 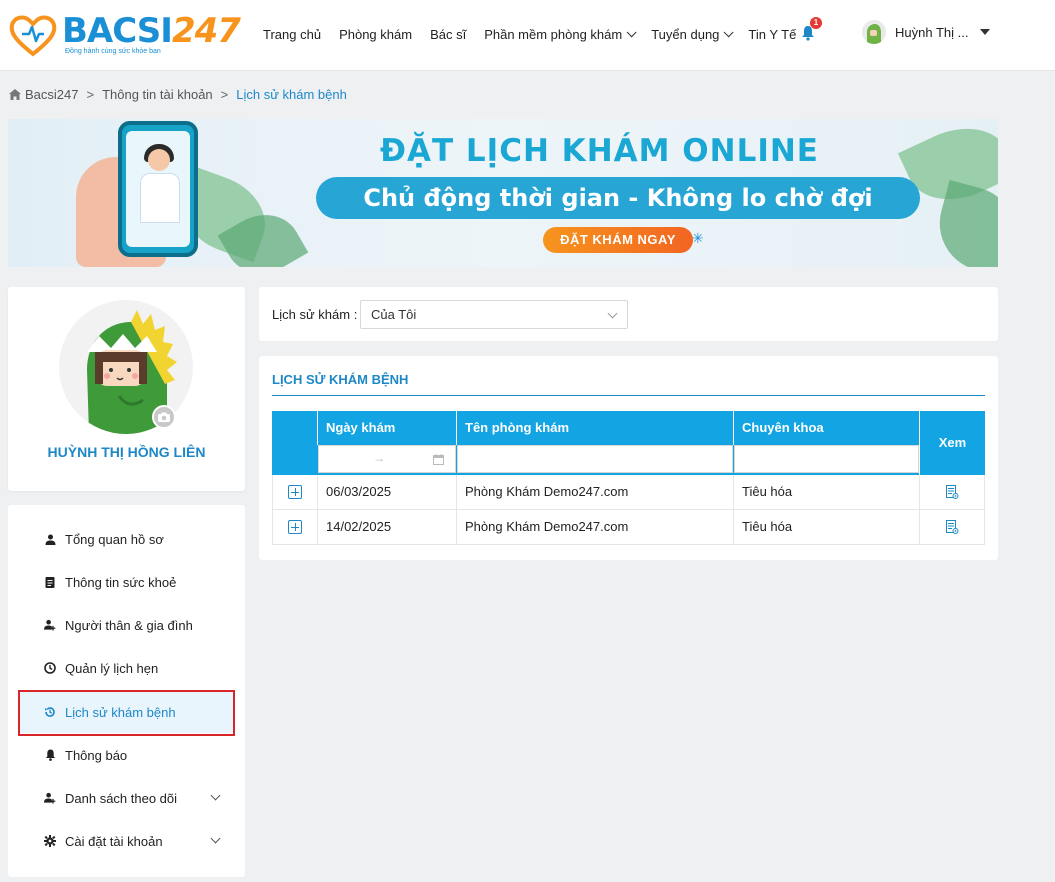 What do you see at coordinates (811, 30) in the screenshot?
I see `notification-bell-button: 1` at bounding box center [811, 30].